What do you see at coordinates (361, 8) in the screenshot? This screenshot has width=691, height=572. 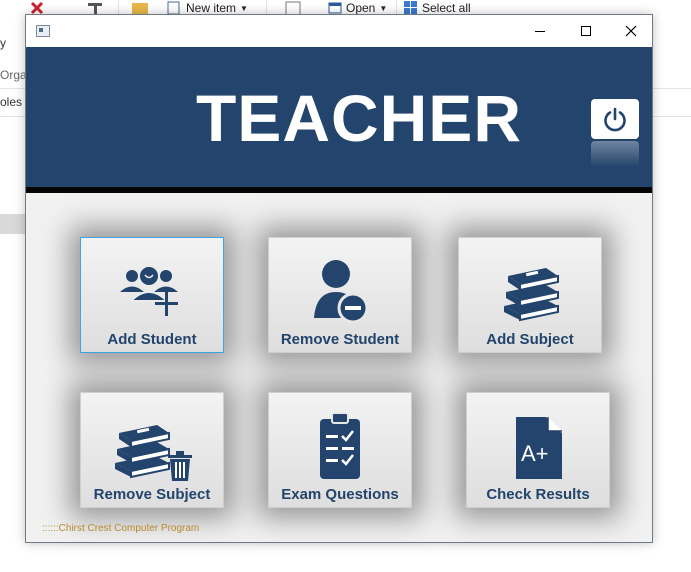 I see `open-label: Open` at bounding box center [361, 8].